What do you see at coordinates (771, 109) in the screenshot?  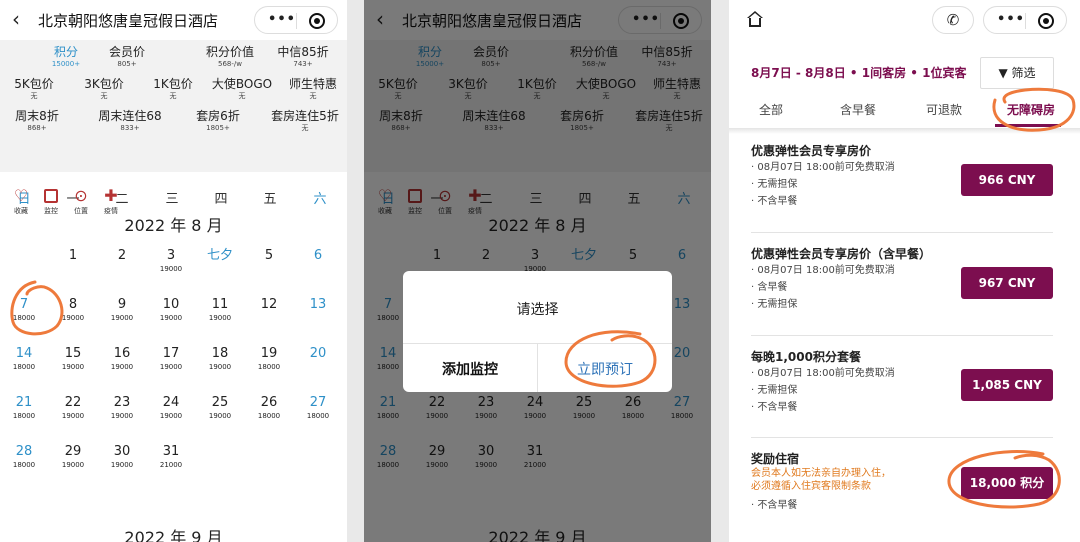 I see `tab-all: 全部` at bounding box center [771, 109].